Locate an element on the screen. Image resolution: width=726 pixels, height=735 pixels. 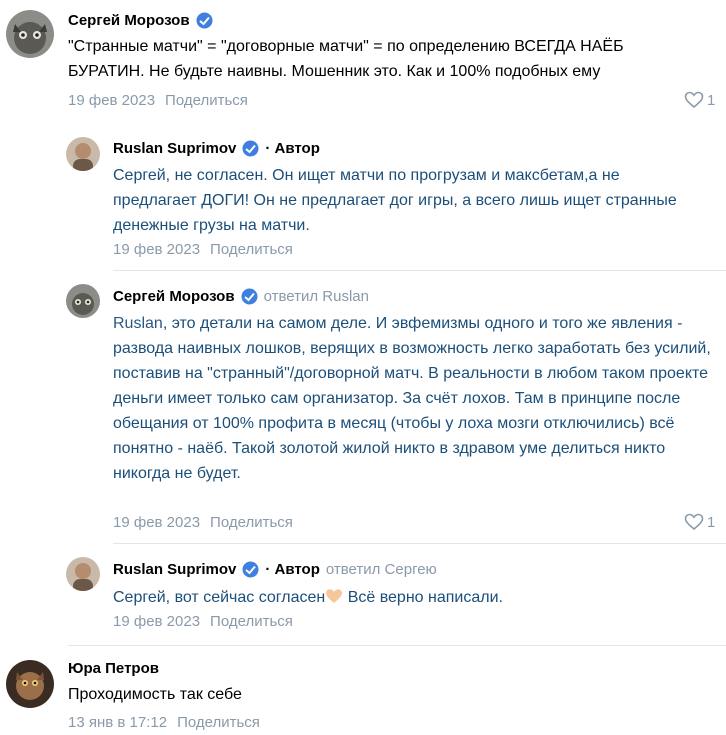
comment-body: Сергей, вот сейчас согласен is located at coordinates (219, 597).